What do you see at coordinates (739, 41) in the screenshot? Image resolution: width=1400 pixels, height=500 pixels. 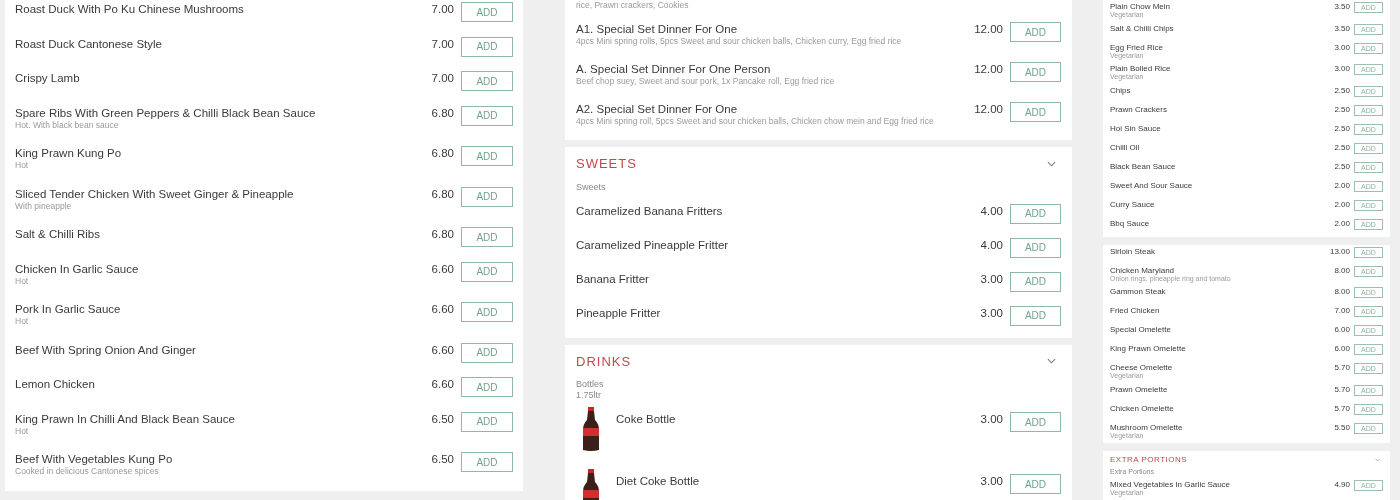 I see `item-description: 4pcs Mini spring rolls, 5pcs Sweet and sour chicken balls, Chicken curry, Egg fried rice` at bounding box center [739, 41].